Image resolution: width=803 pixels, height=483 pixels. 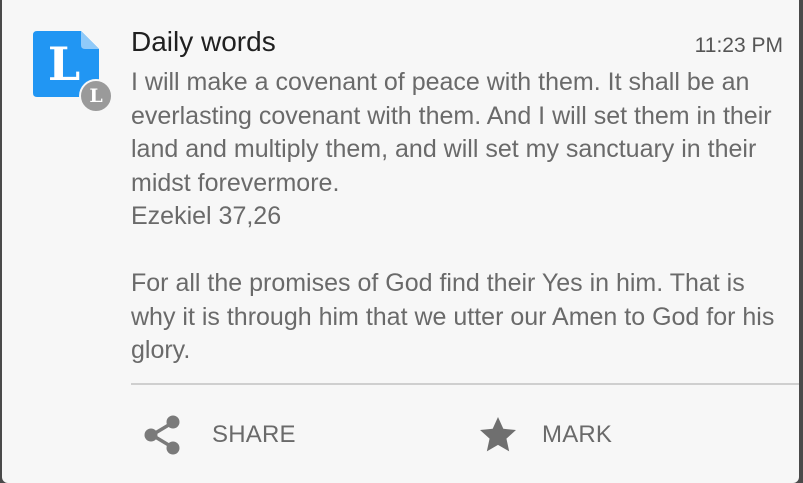 I want to click on app-icon: L L, so click(x=73, y=72).